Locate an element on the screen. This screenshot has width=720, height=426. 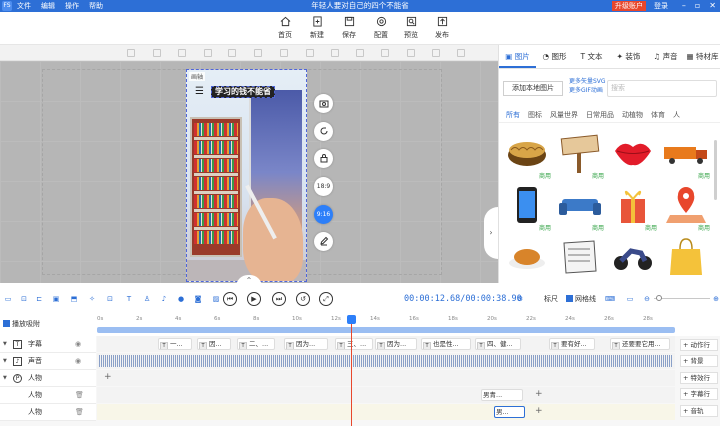
track-person: ▼ P 人物 is located at coordinates (48, 378).